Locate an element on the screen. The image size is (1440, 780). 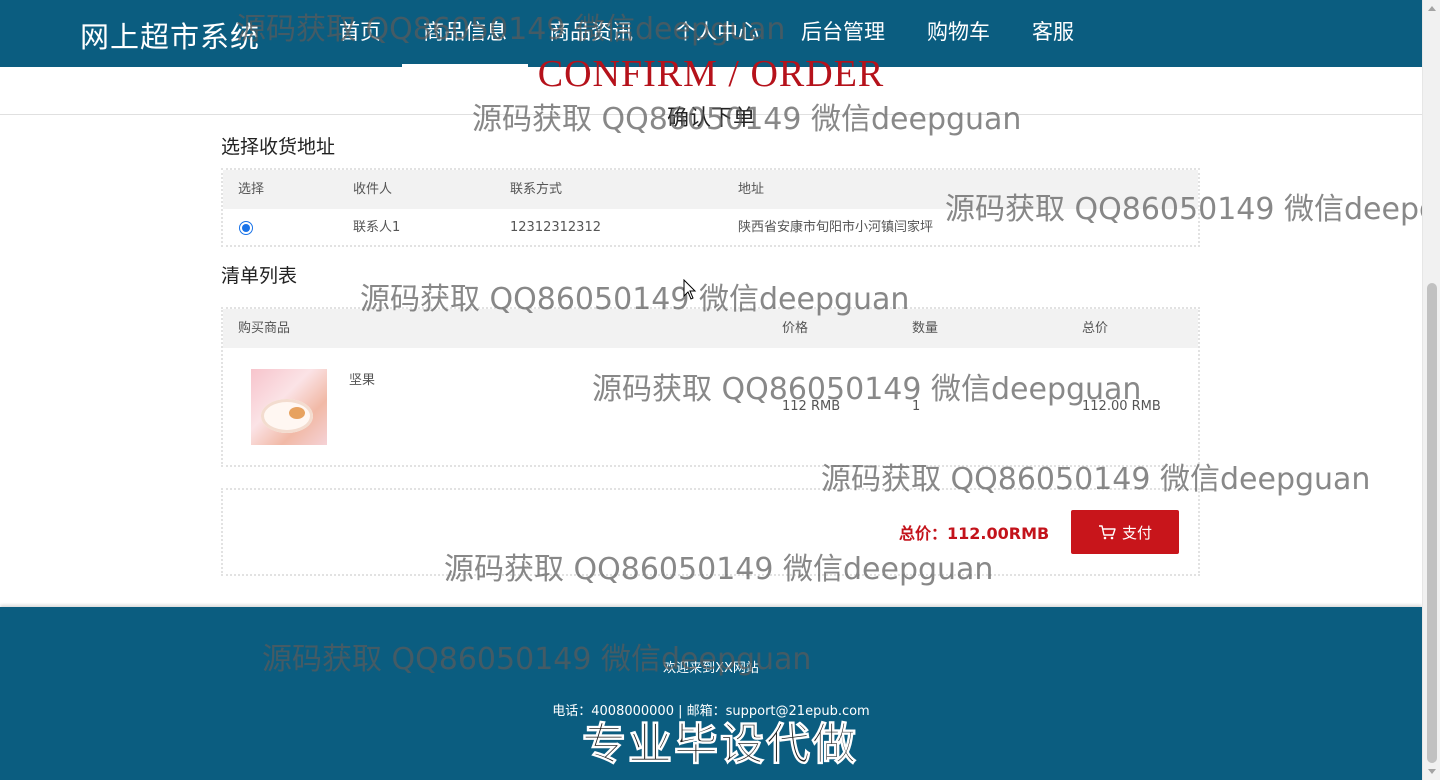
order-table-header: 购买商品 价格 数量 总价 is located at coordinates (710, 328).